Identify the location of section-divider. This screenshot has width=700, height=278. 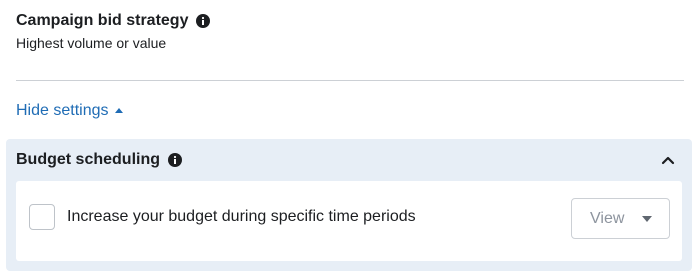
(350, 80).